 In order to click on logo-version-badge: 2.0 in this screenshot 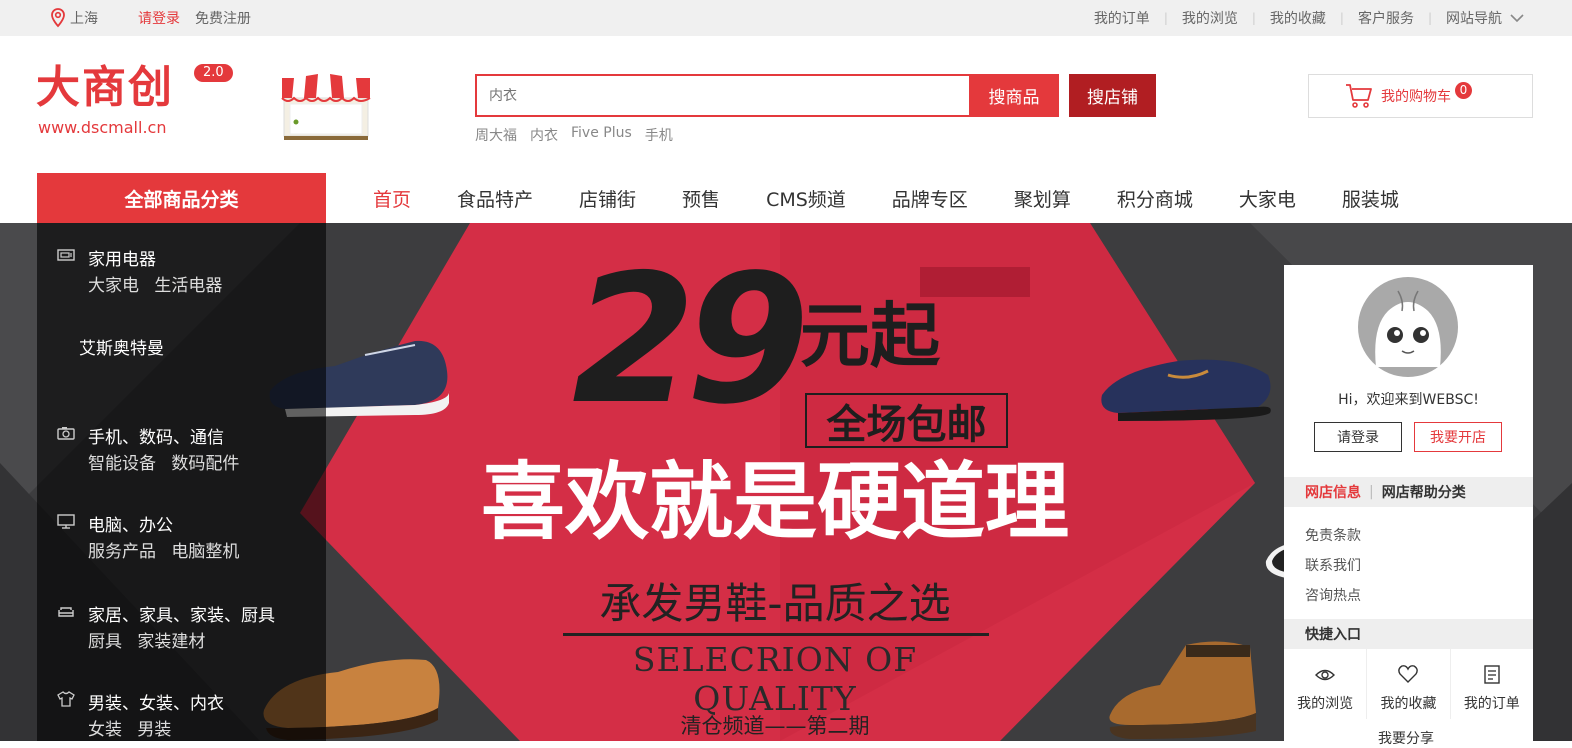, I will do `click(213, 73)`.